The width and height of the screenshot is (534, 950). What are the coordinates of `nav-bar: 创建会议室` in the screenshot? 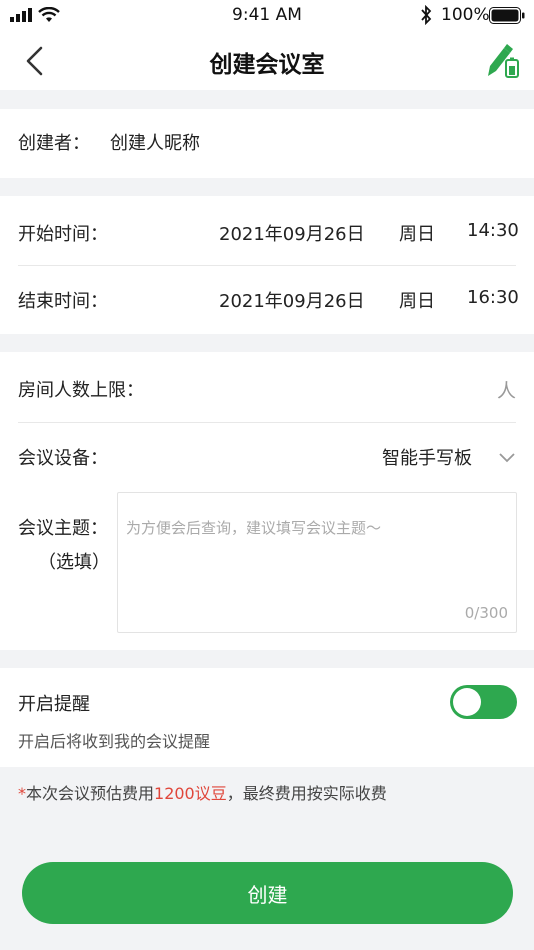 It's located at (267, 60).